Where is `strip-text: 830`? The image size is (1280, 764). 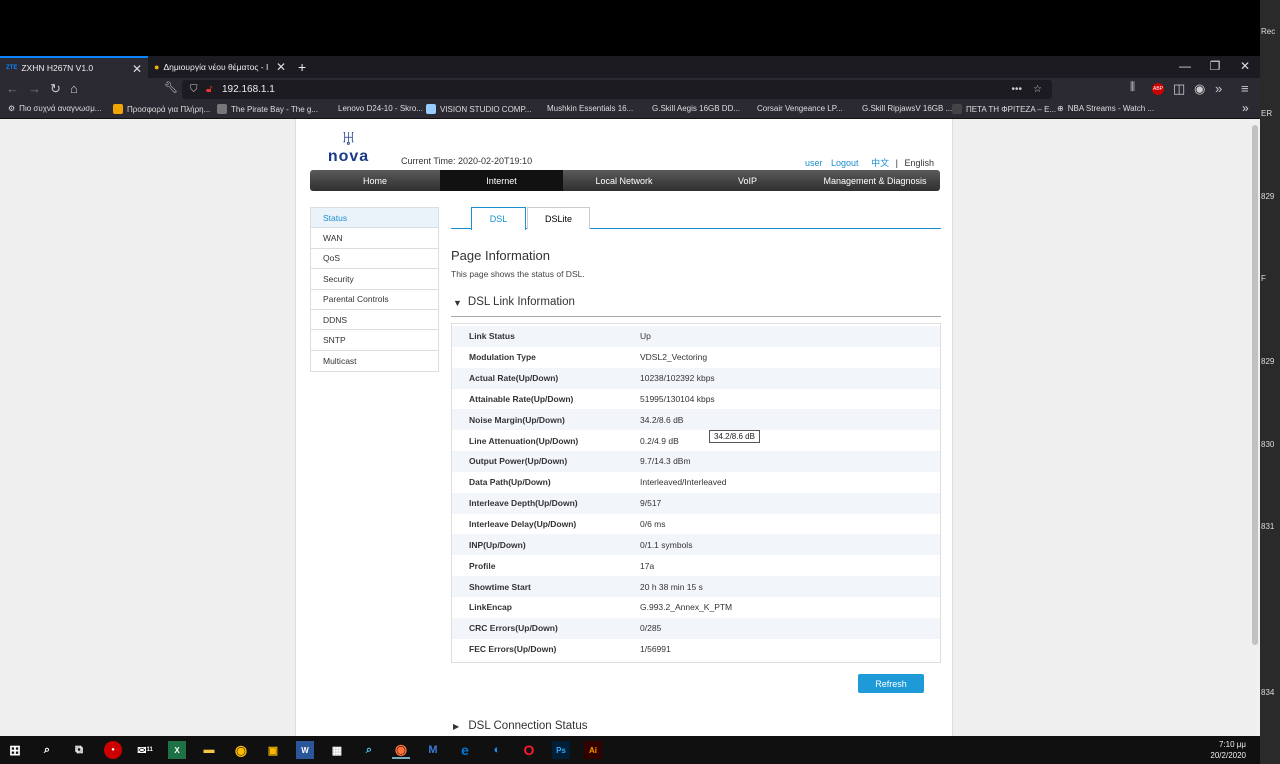 strip-text: 830 is located at coordinates (1268, 444).